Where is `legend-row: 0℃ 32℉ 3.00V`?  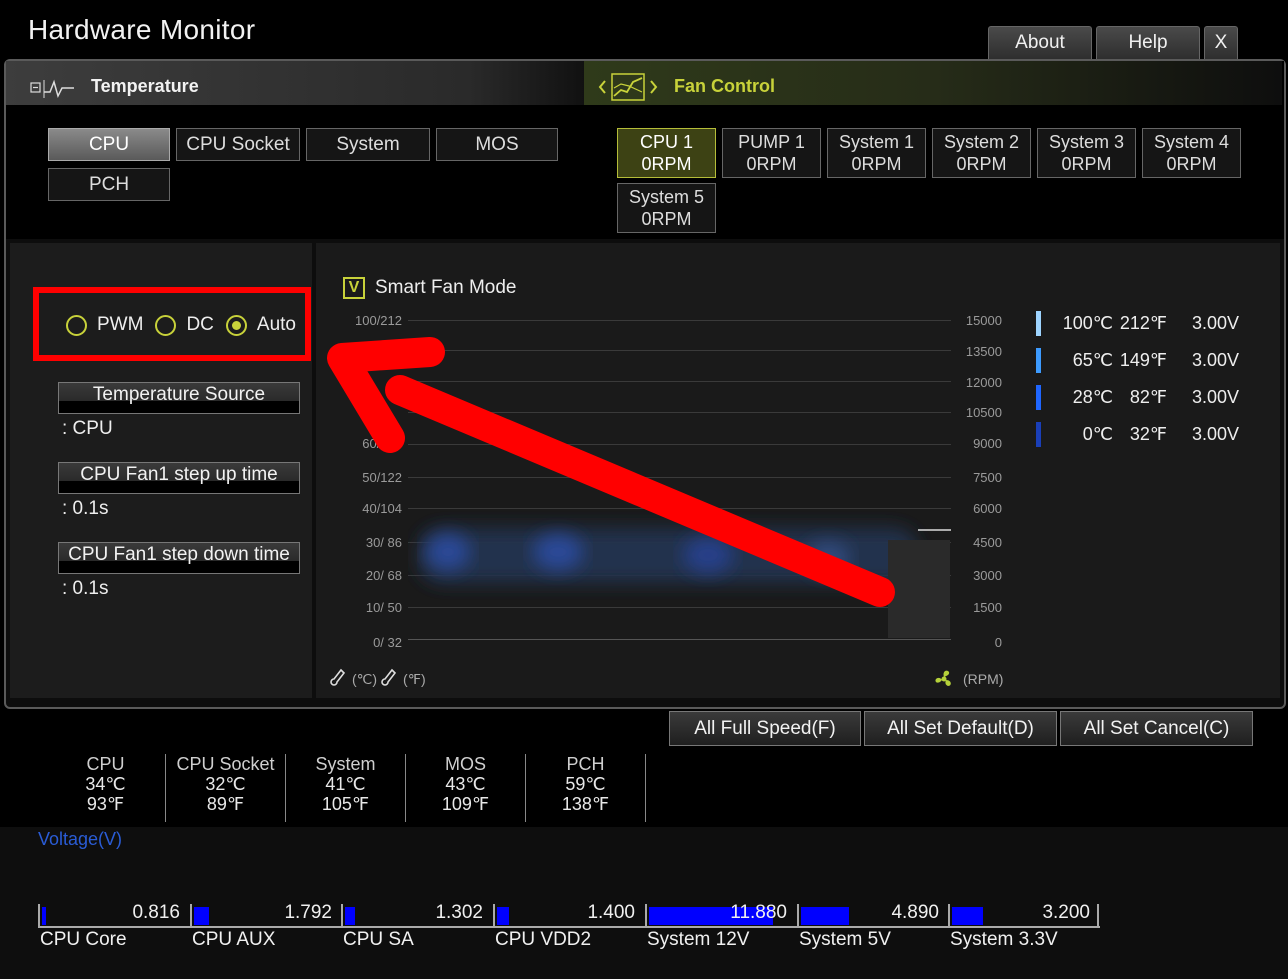 legend-row: 0℃ 32℉ 3.00V is located at coordinates (1137, 434).